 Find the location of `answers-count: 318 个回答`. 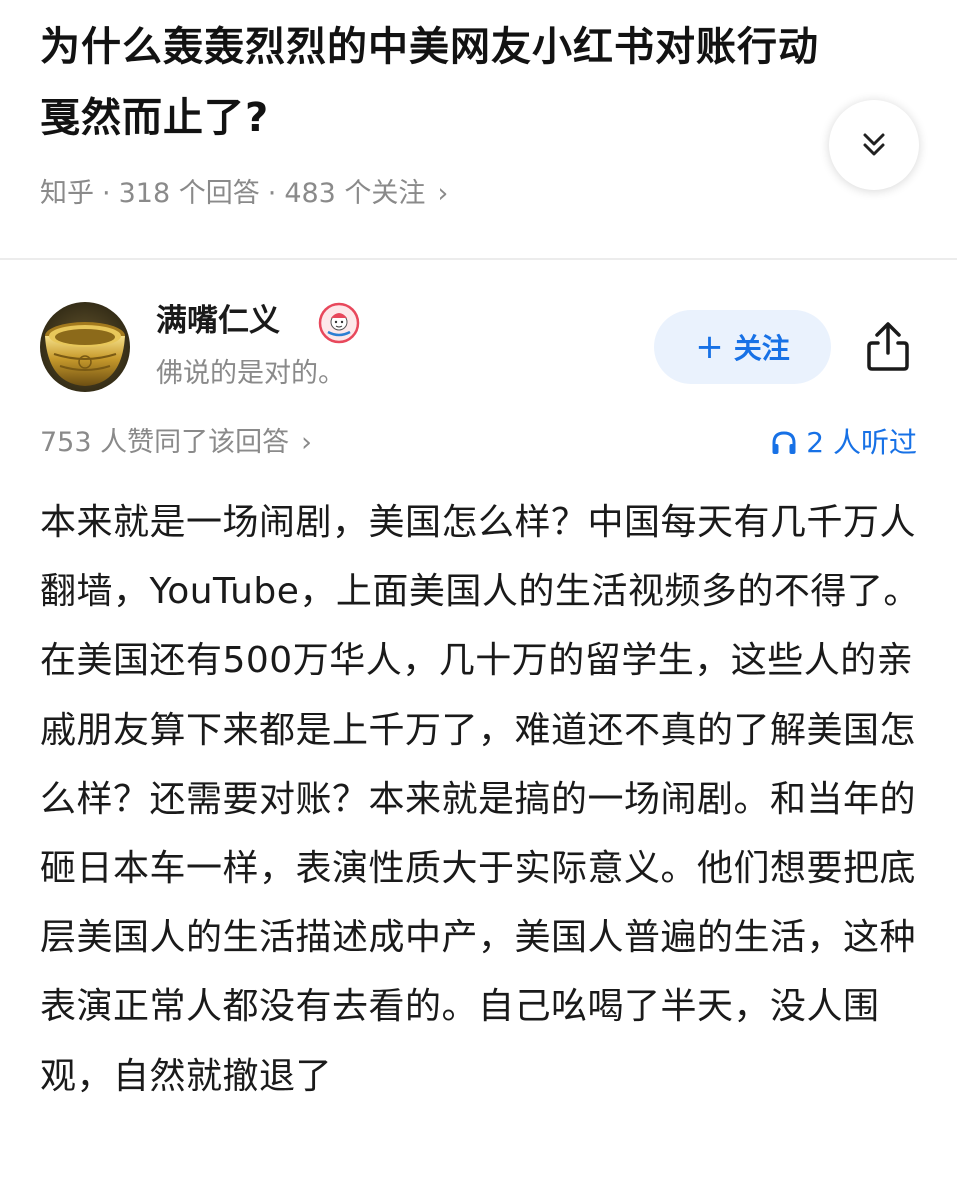

answers-count: 318 个回答 is located at coordinates (189, 193).